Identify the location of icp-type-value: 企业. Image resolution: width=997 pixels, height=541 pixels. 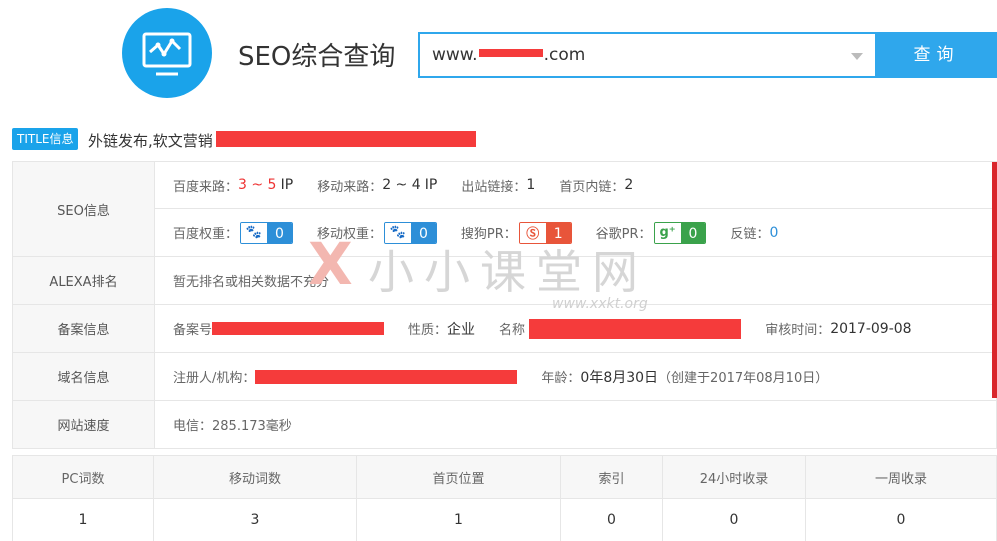
(461, 329).